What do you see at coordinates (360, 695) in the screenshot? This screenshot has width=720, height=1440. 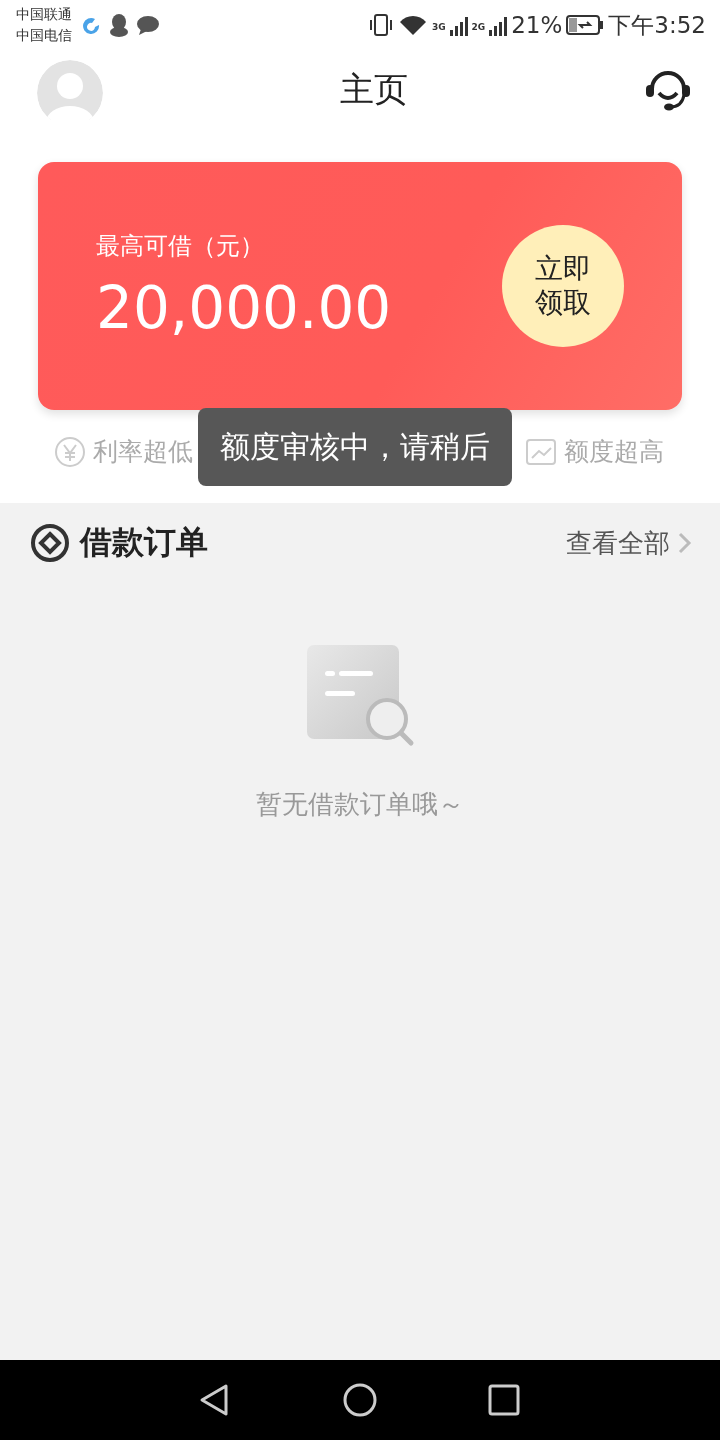 I see `document-search-icon` at bounding box center [360, 695].